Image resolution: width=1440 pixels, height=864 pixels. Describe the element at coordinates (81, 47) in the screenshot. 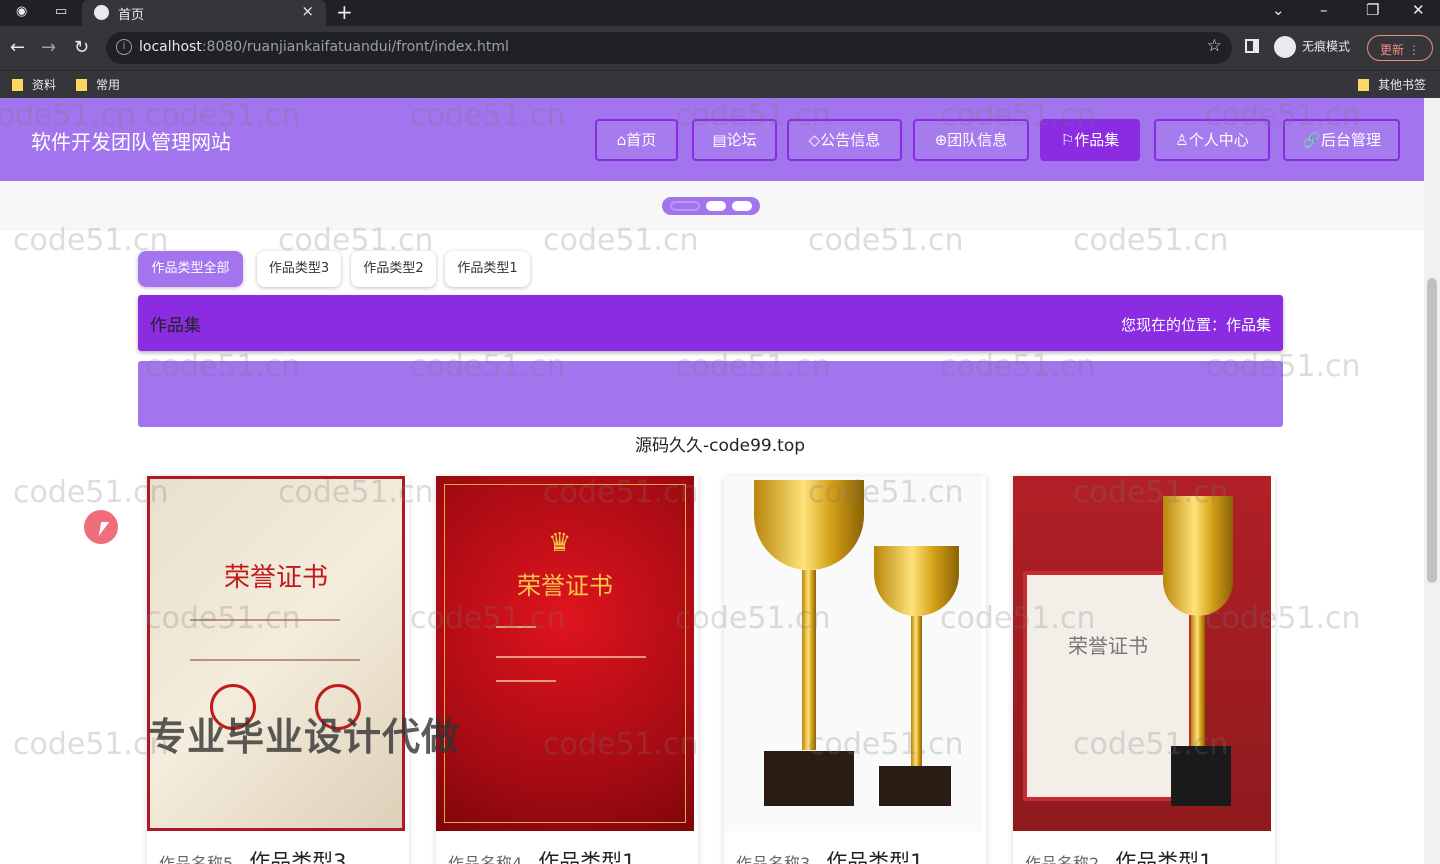

I see `reload-icon: ↻` at that location.